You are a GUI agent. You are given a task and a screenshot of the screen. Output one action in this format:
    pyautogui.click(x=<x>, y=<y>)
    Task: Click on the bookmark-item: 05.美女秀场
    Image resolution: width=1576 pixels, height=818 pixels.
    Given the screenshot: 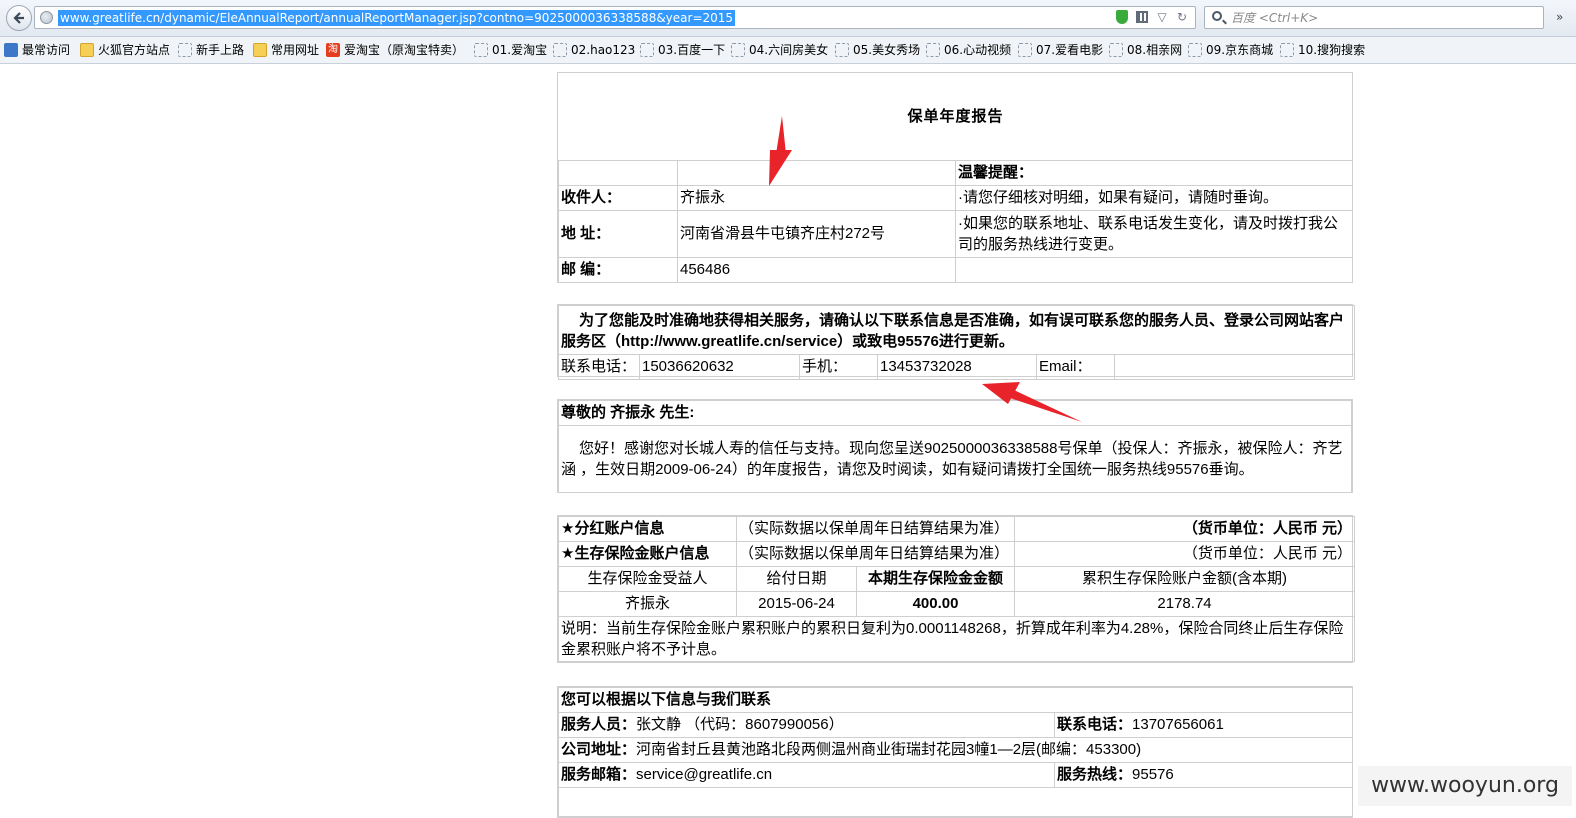 What is the action you would take?
    pyautogui.click(x=877, y=50)
    